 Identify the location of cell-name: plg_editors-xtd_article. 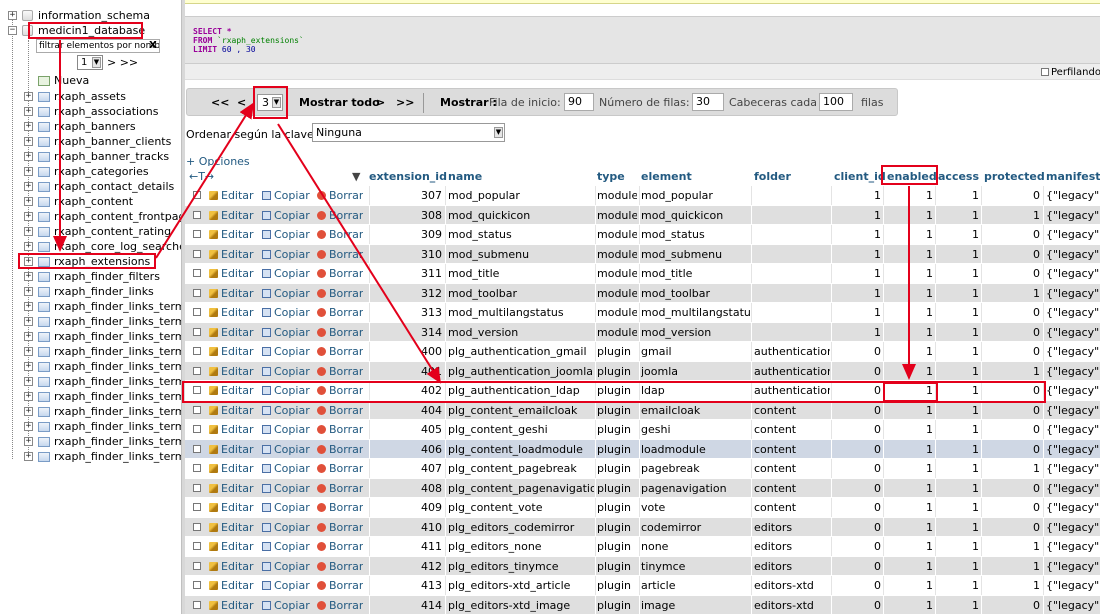
(521, 585).